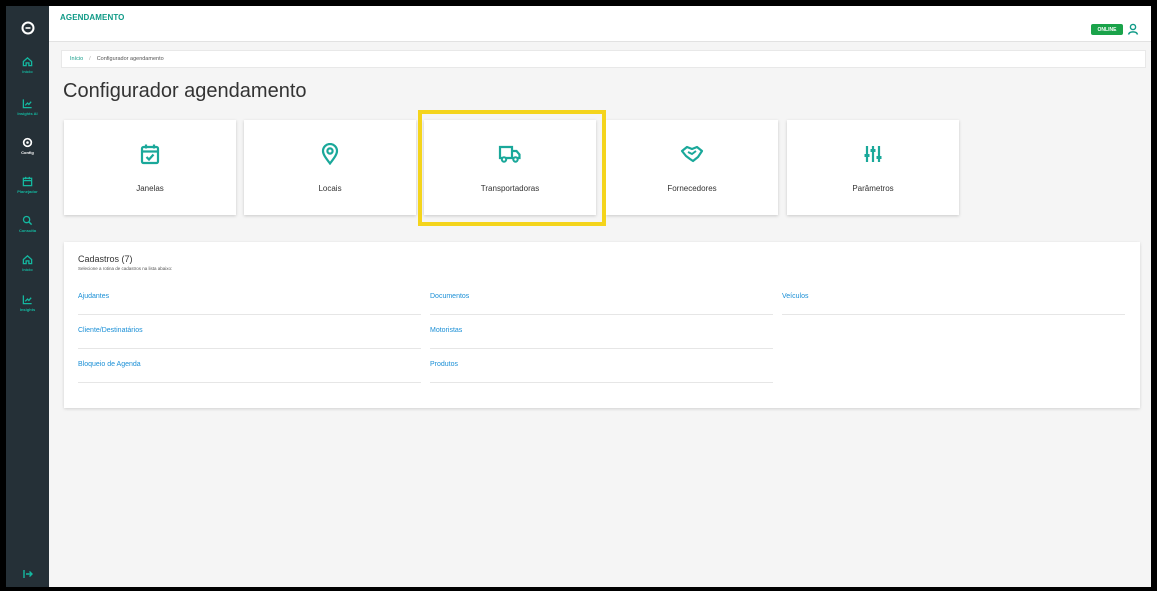 This screenshot has width=1157, height=591. Describe the element at coordinates (600, 24) in the screenshot. I see `top-bar: AGENDAMENTO ONLINE` at that location.